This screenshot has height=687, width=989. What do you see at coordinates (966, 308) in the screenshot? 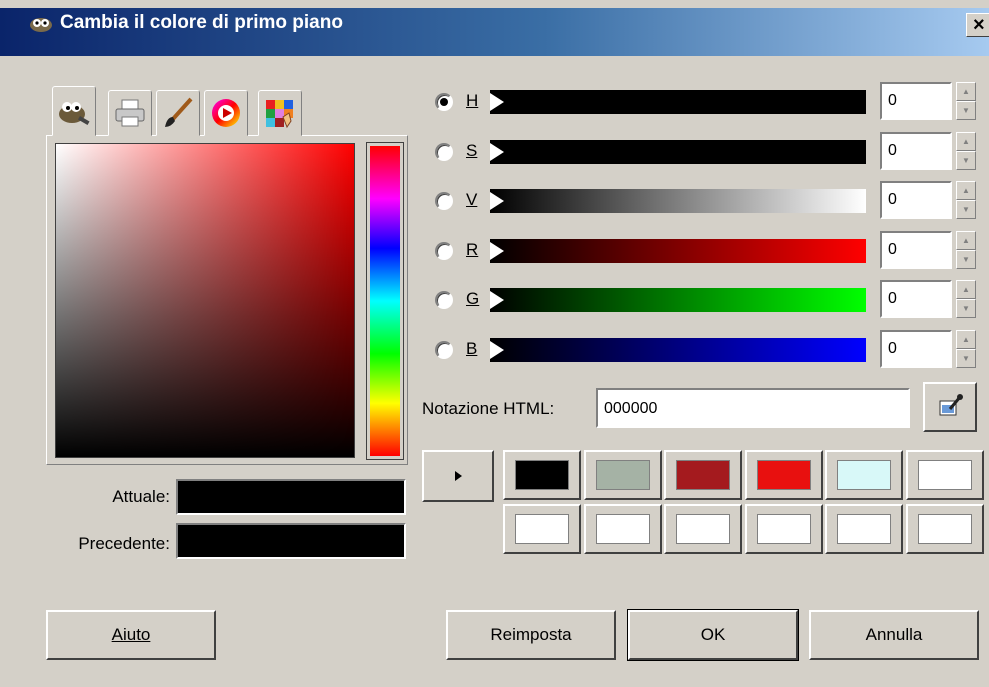
I see `spin-down-g: ▼` at bounding box center [966, 308].